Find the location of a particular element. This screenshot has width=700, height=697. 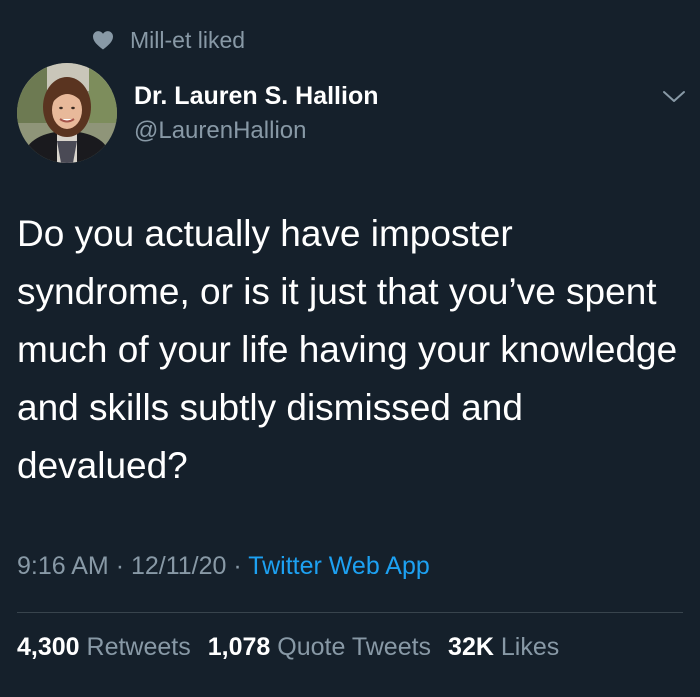

retweets-count: 4,300 is located at coordinates (48, 647).